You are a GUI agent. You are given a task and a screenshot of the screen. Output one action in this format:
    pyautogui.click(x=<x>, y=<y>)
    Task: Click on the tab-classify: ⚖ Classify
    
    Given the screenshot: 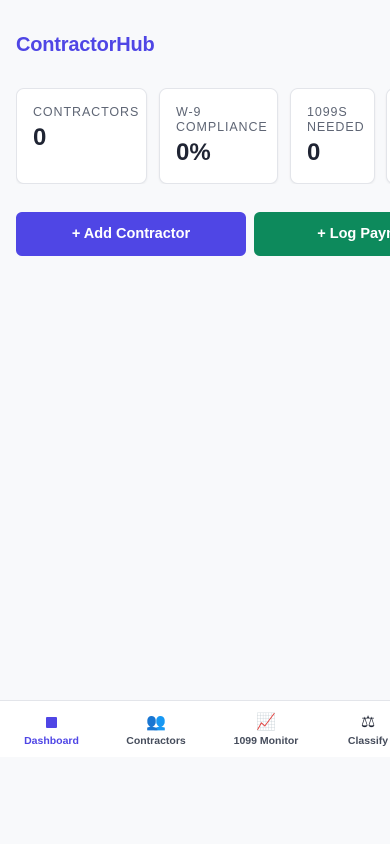 What is the action you would take?
    pyautogui.click(x=356, y=729)
    